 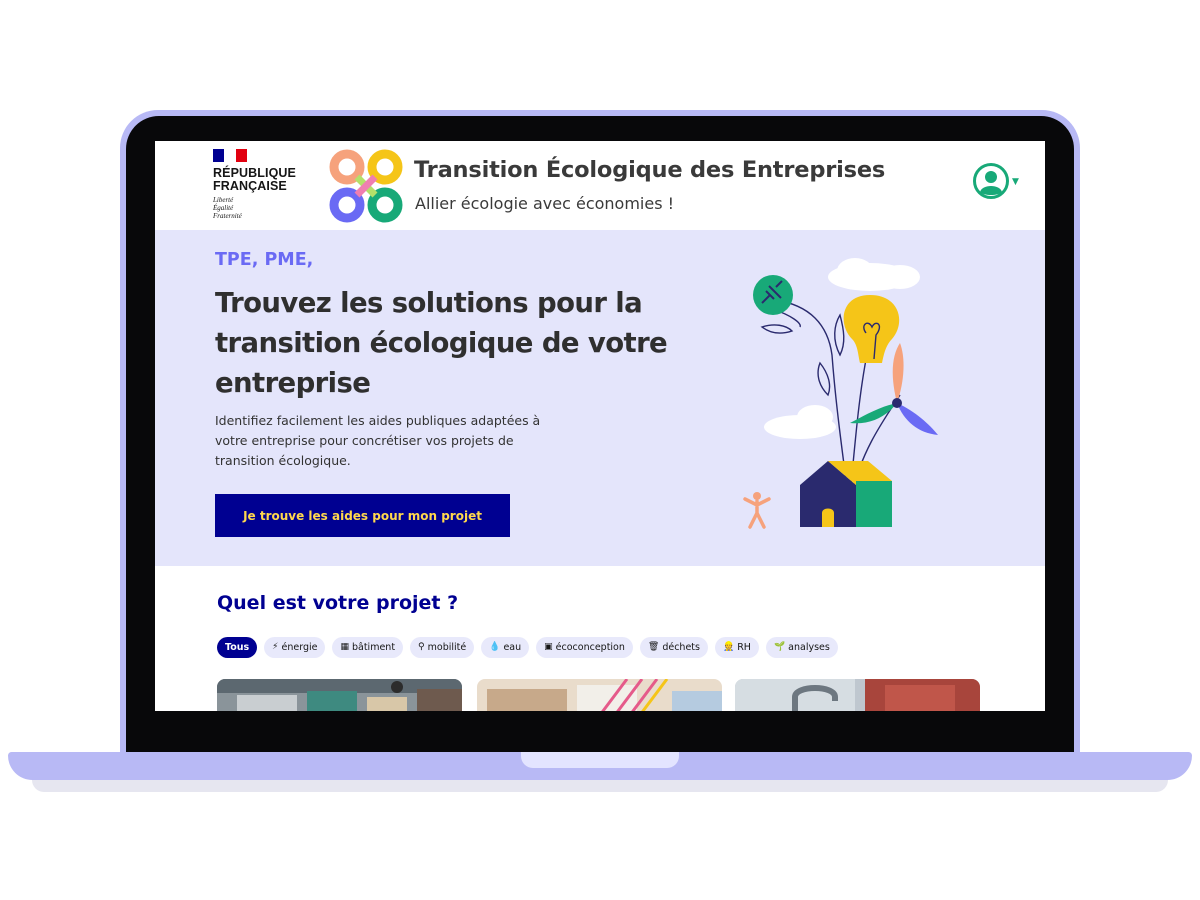 I want to click on motto-egalite: Égalité, so click(x=223, y=208).